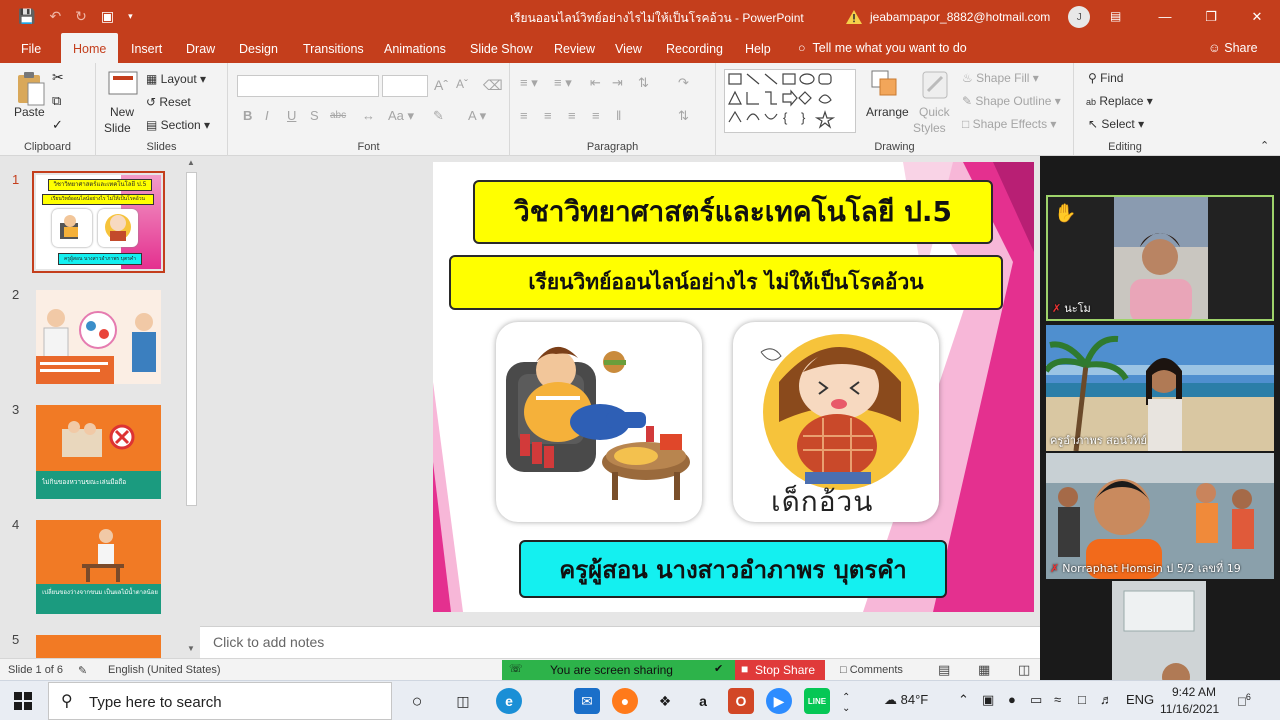  Describe the element at coordinates (178, 125) in the screenshot. I see `section-button: ▤ Section ▾` at that location.